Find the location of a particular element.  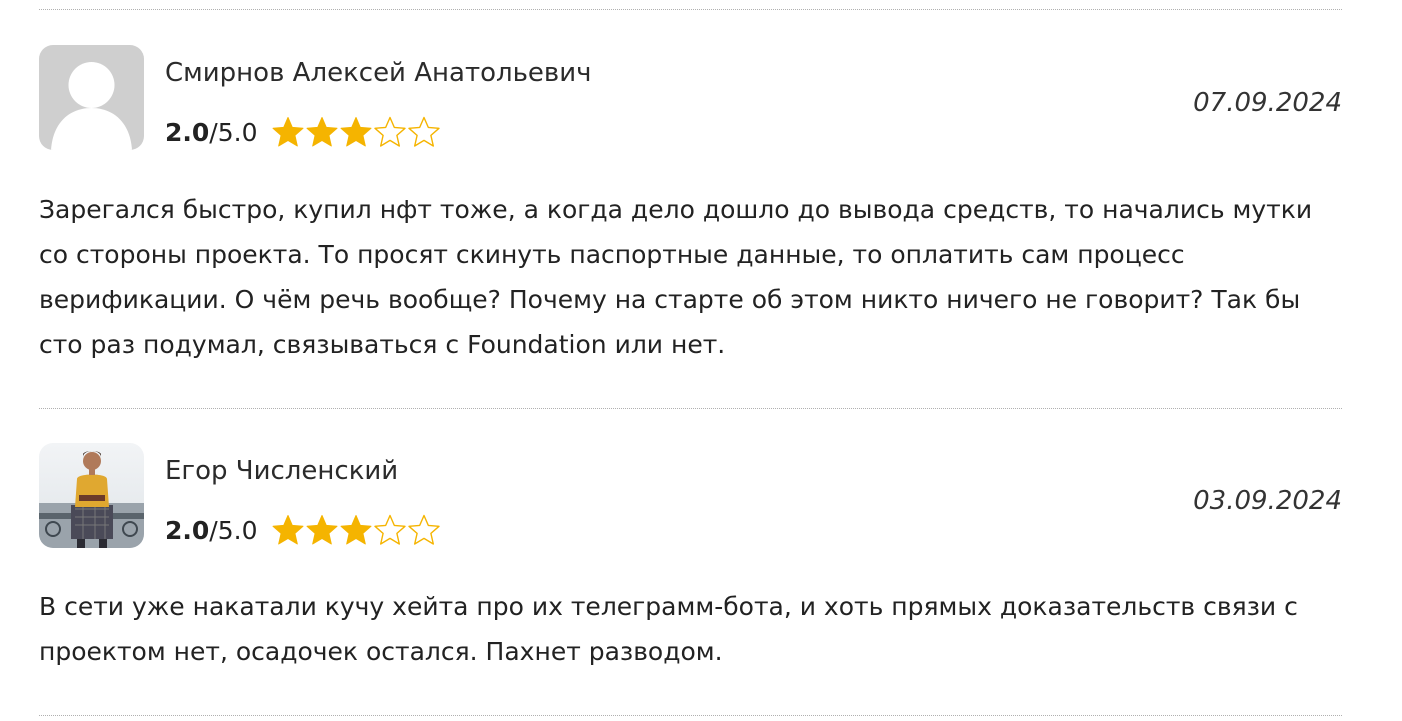

divider-top is located at coordinates (690, 9).